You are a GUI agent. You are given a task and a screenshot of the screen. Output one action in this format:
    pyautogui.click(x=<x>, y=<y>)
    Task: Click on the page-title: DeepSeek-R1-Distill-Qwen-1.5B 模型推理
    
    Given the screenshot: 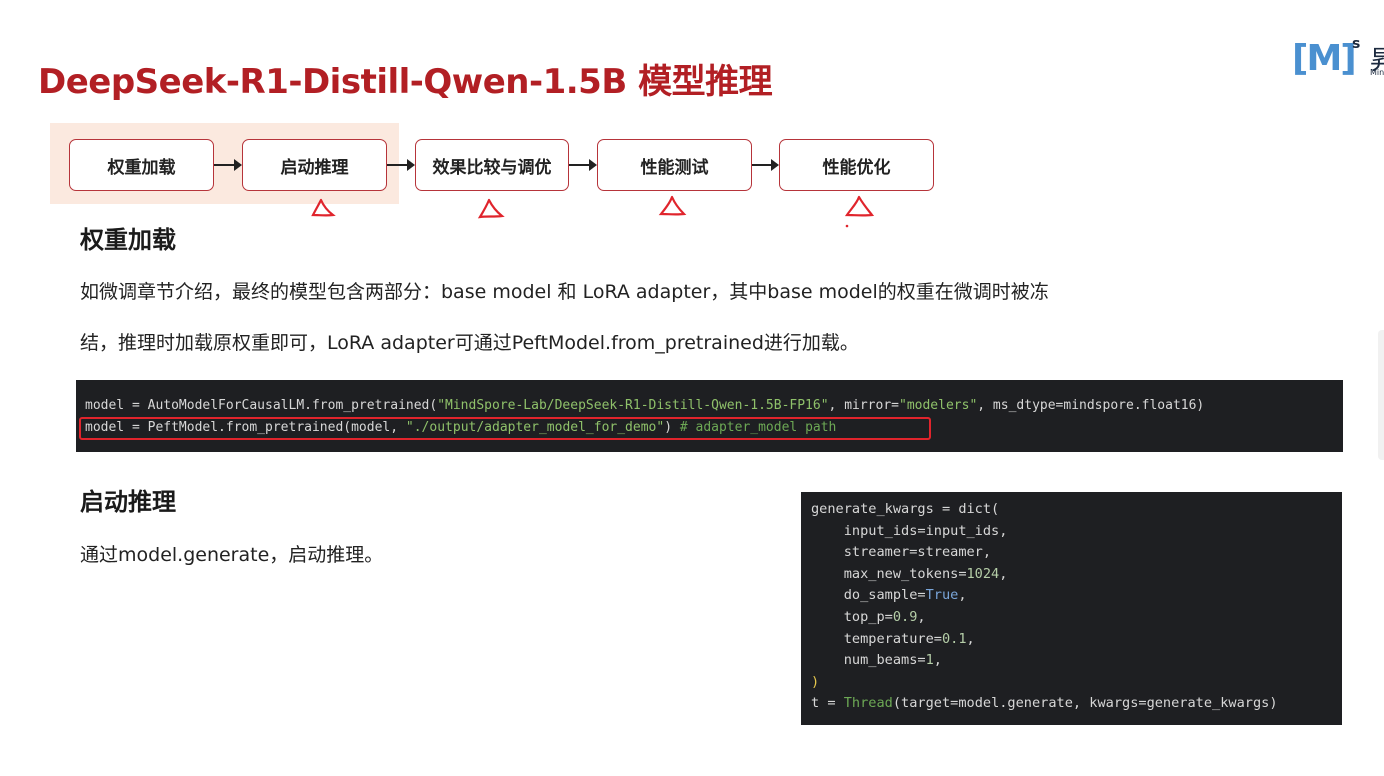 What is the action you would take?
    pyautogui.click(x=405, y=82)
    